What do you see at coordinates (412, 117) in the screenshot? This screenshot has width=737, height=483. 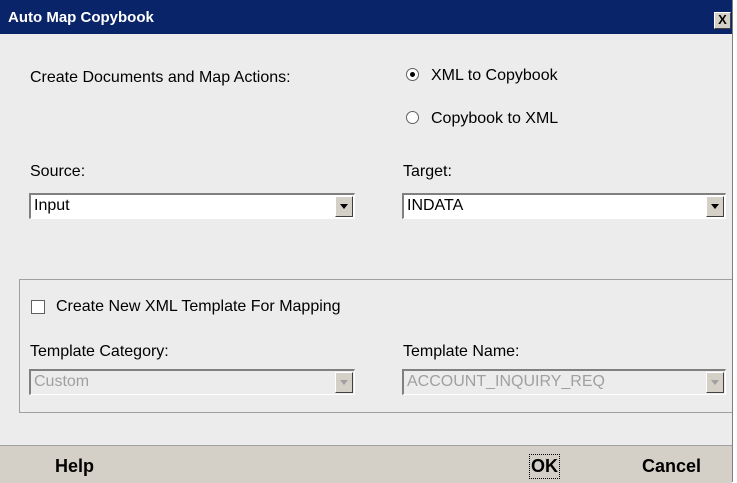 I see `radio-copybook-to-xml` at bounding box center [412, 117].